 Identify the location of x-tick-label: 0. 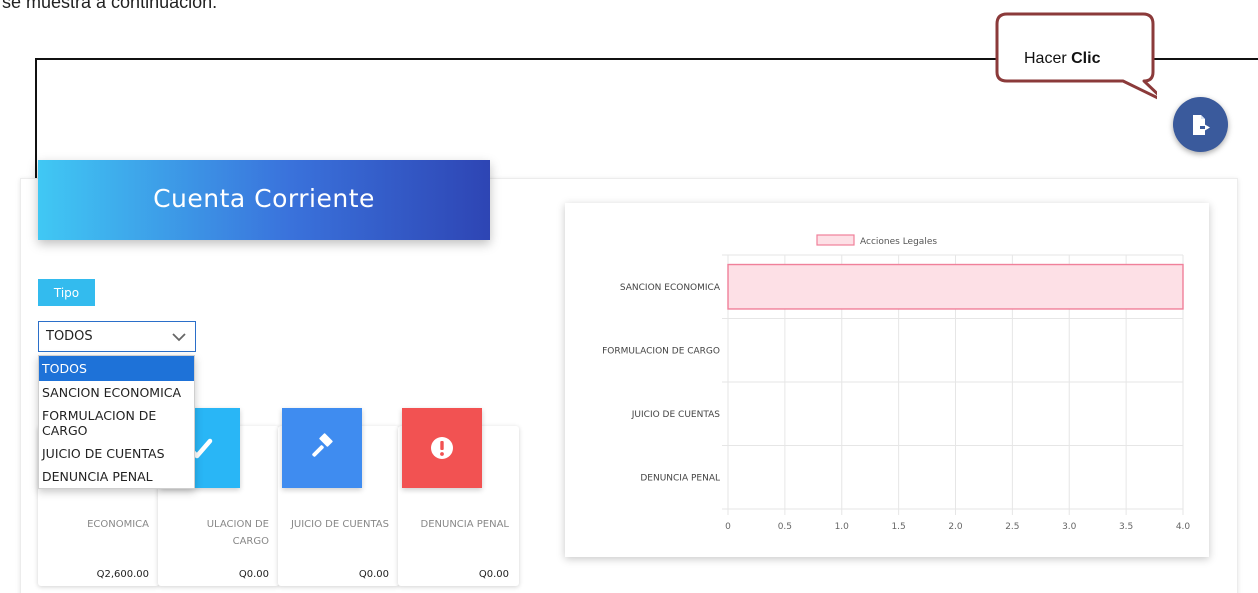
(728, 527).